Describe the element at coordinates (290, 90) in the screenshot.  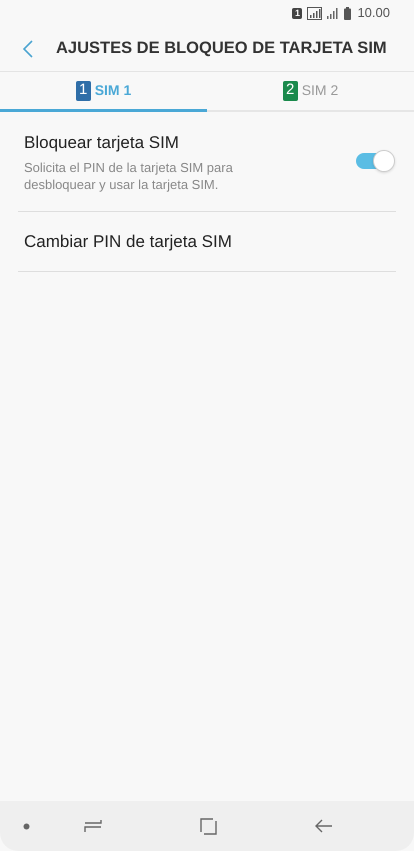
I see `sim-badge: 2` at that location.